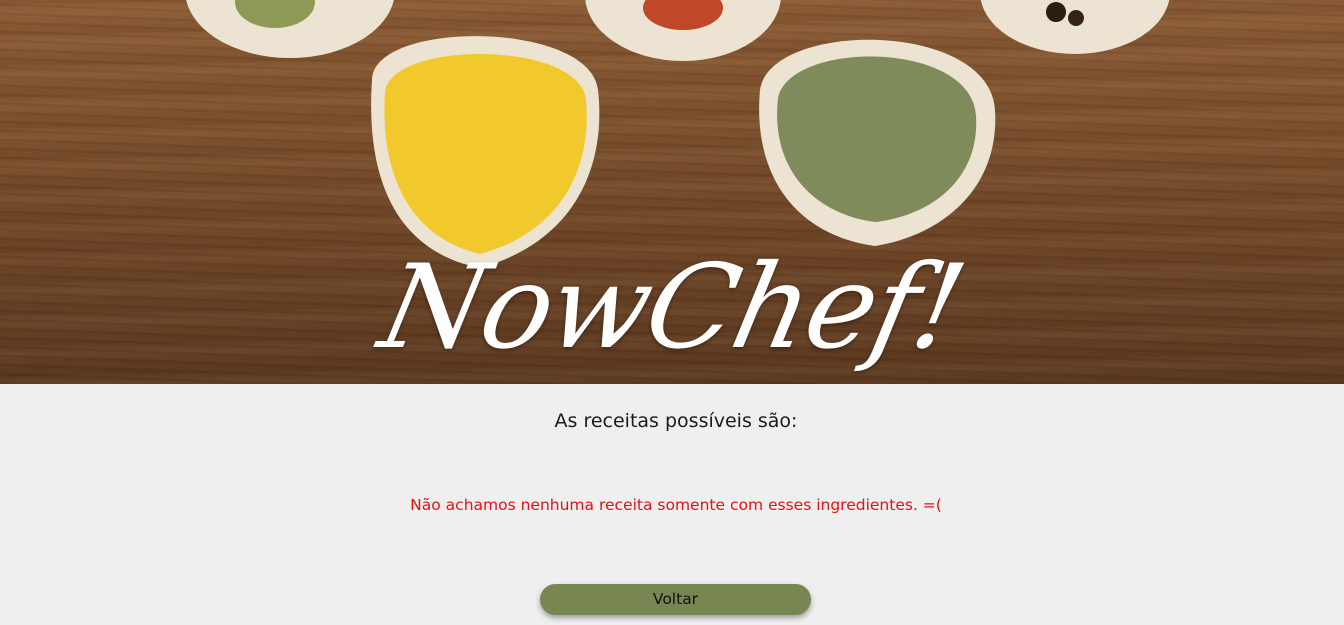  I want to click on bay-leaf-spoon, so click(290, 29).